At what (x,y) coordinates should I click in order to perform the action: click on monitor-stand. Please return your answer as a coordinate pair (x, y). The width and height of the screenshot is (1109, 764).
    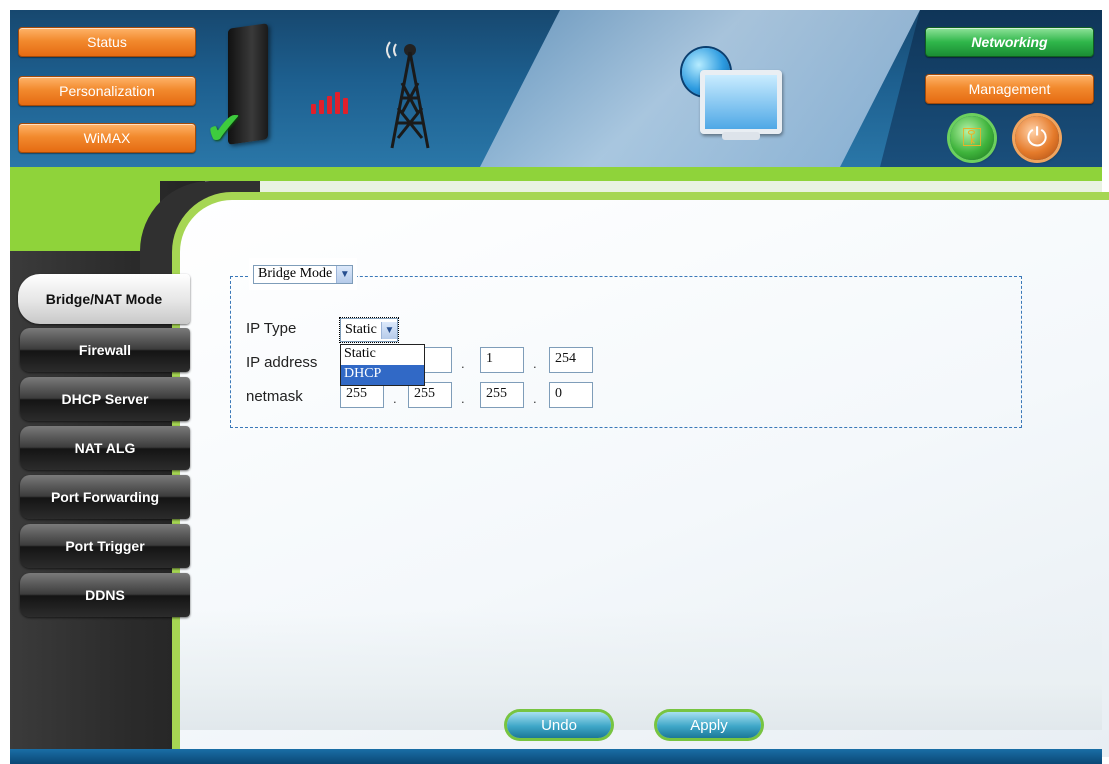
    Looking at the image, I should click on (741, 136).